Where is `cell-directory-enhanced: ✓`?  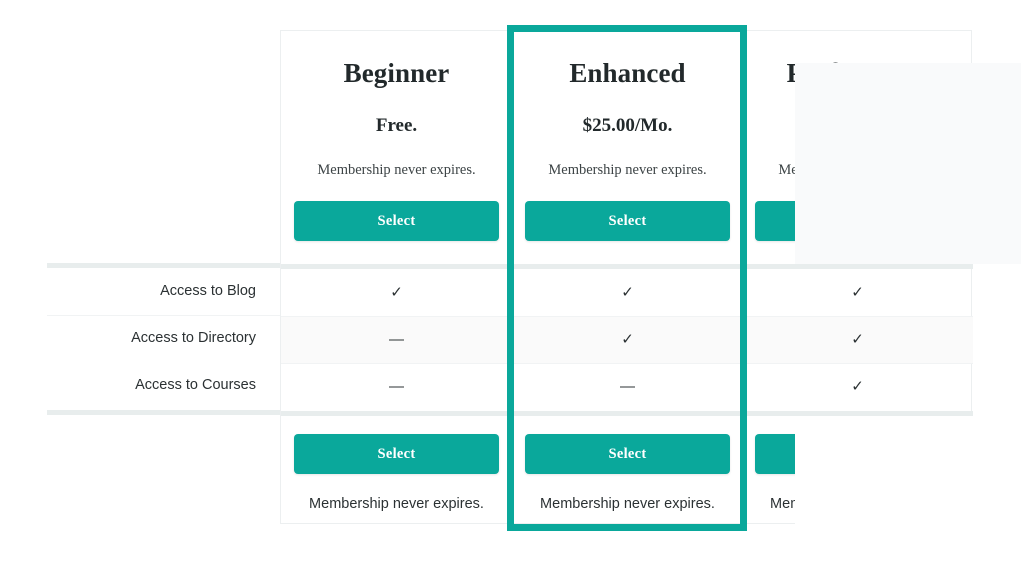
cell-directory-enhanced: ✓ is located at coordinates (627, 339).